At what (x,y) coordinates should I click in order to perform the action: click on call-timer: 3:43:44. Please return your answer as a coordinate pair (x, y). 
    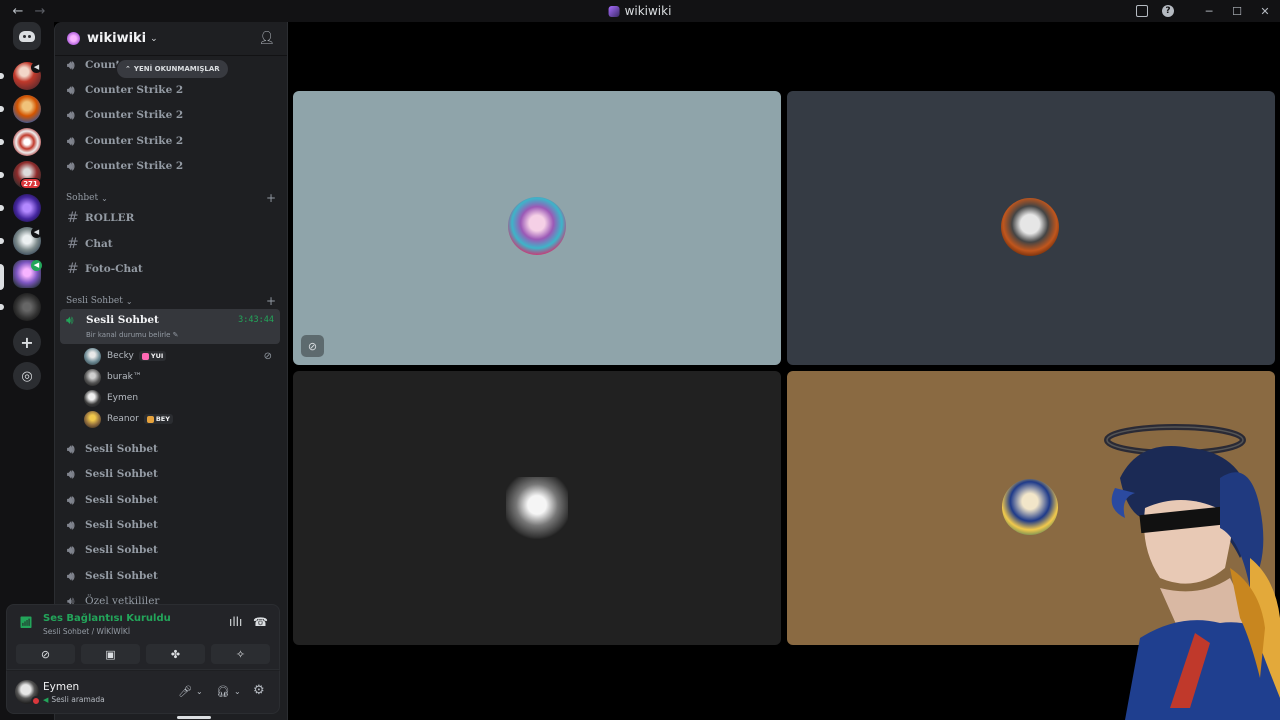
    Looking at the image, I should click on (256, 320).